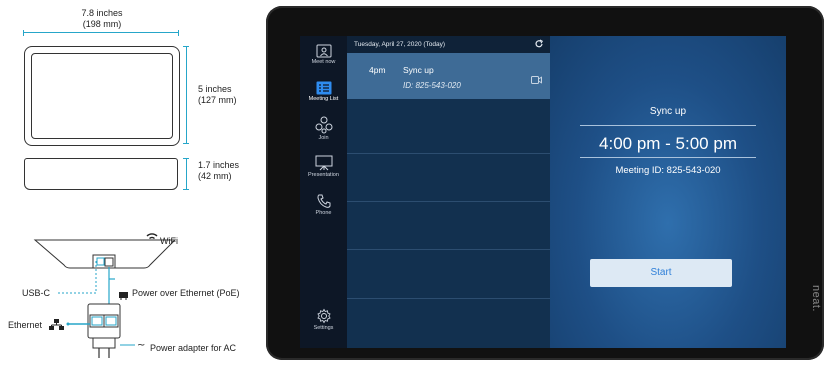 This screenshot has width=827, height=367. I want to click on sidebar-item-label: Join, so click(323, 138).